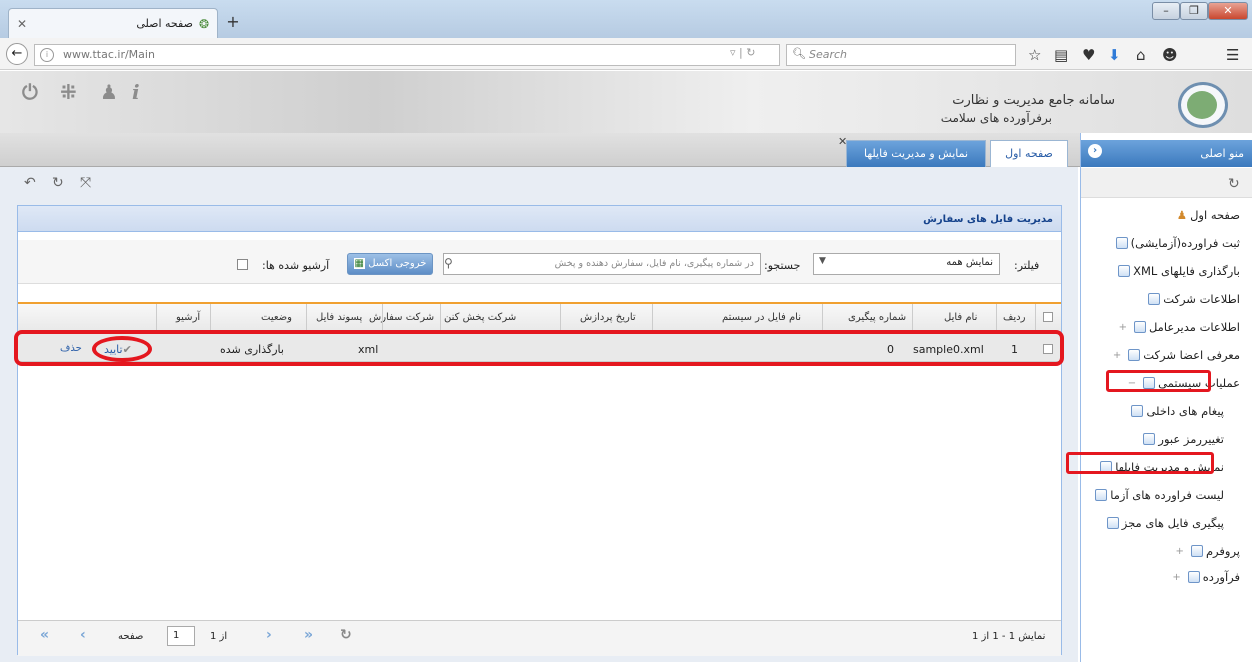  Describe the element at coordinates (407, 55) in the screenshot. I see `url-bar: www.ttac.ir/Main` at that location.